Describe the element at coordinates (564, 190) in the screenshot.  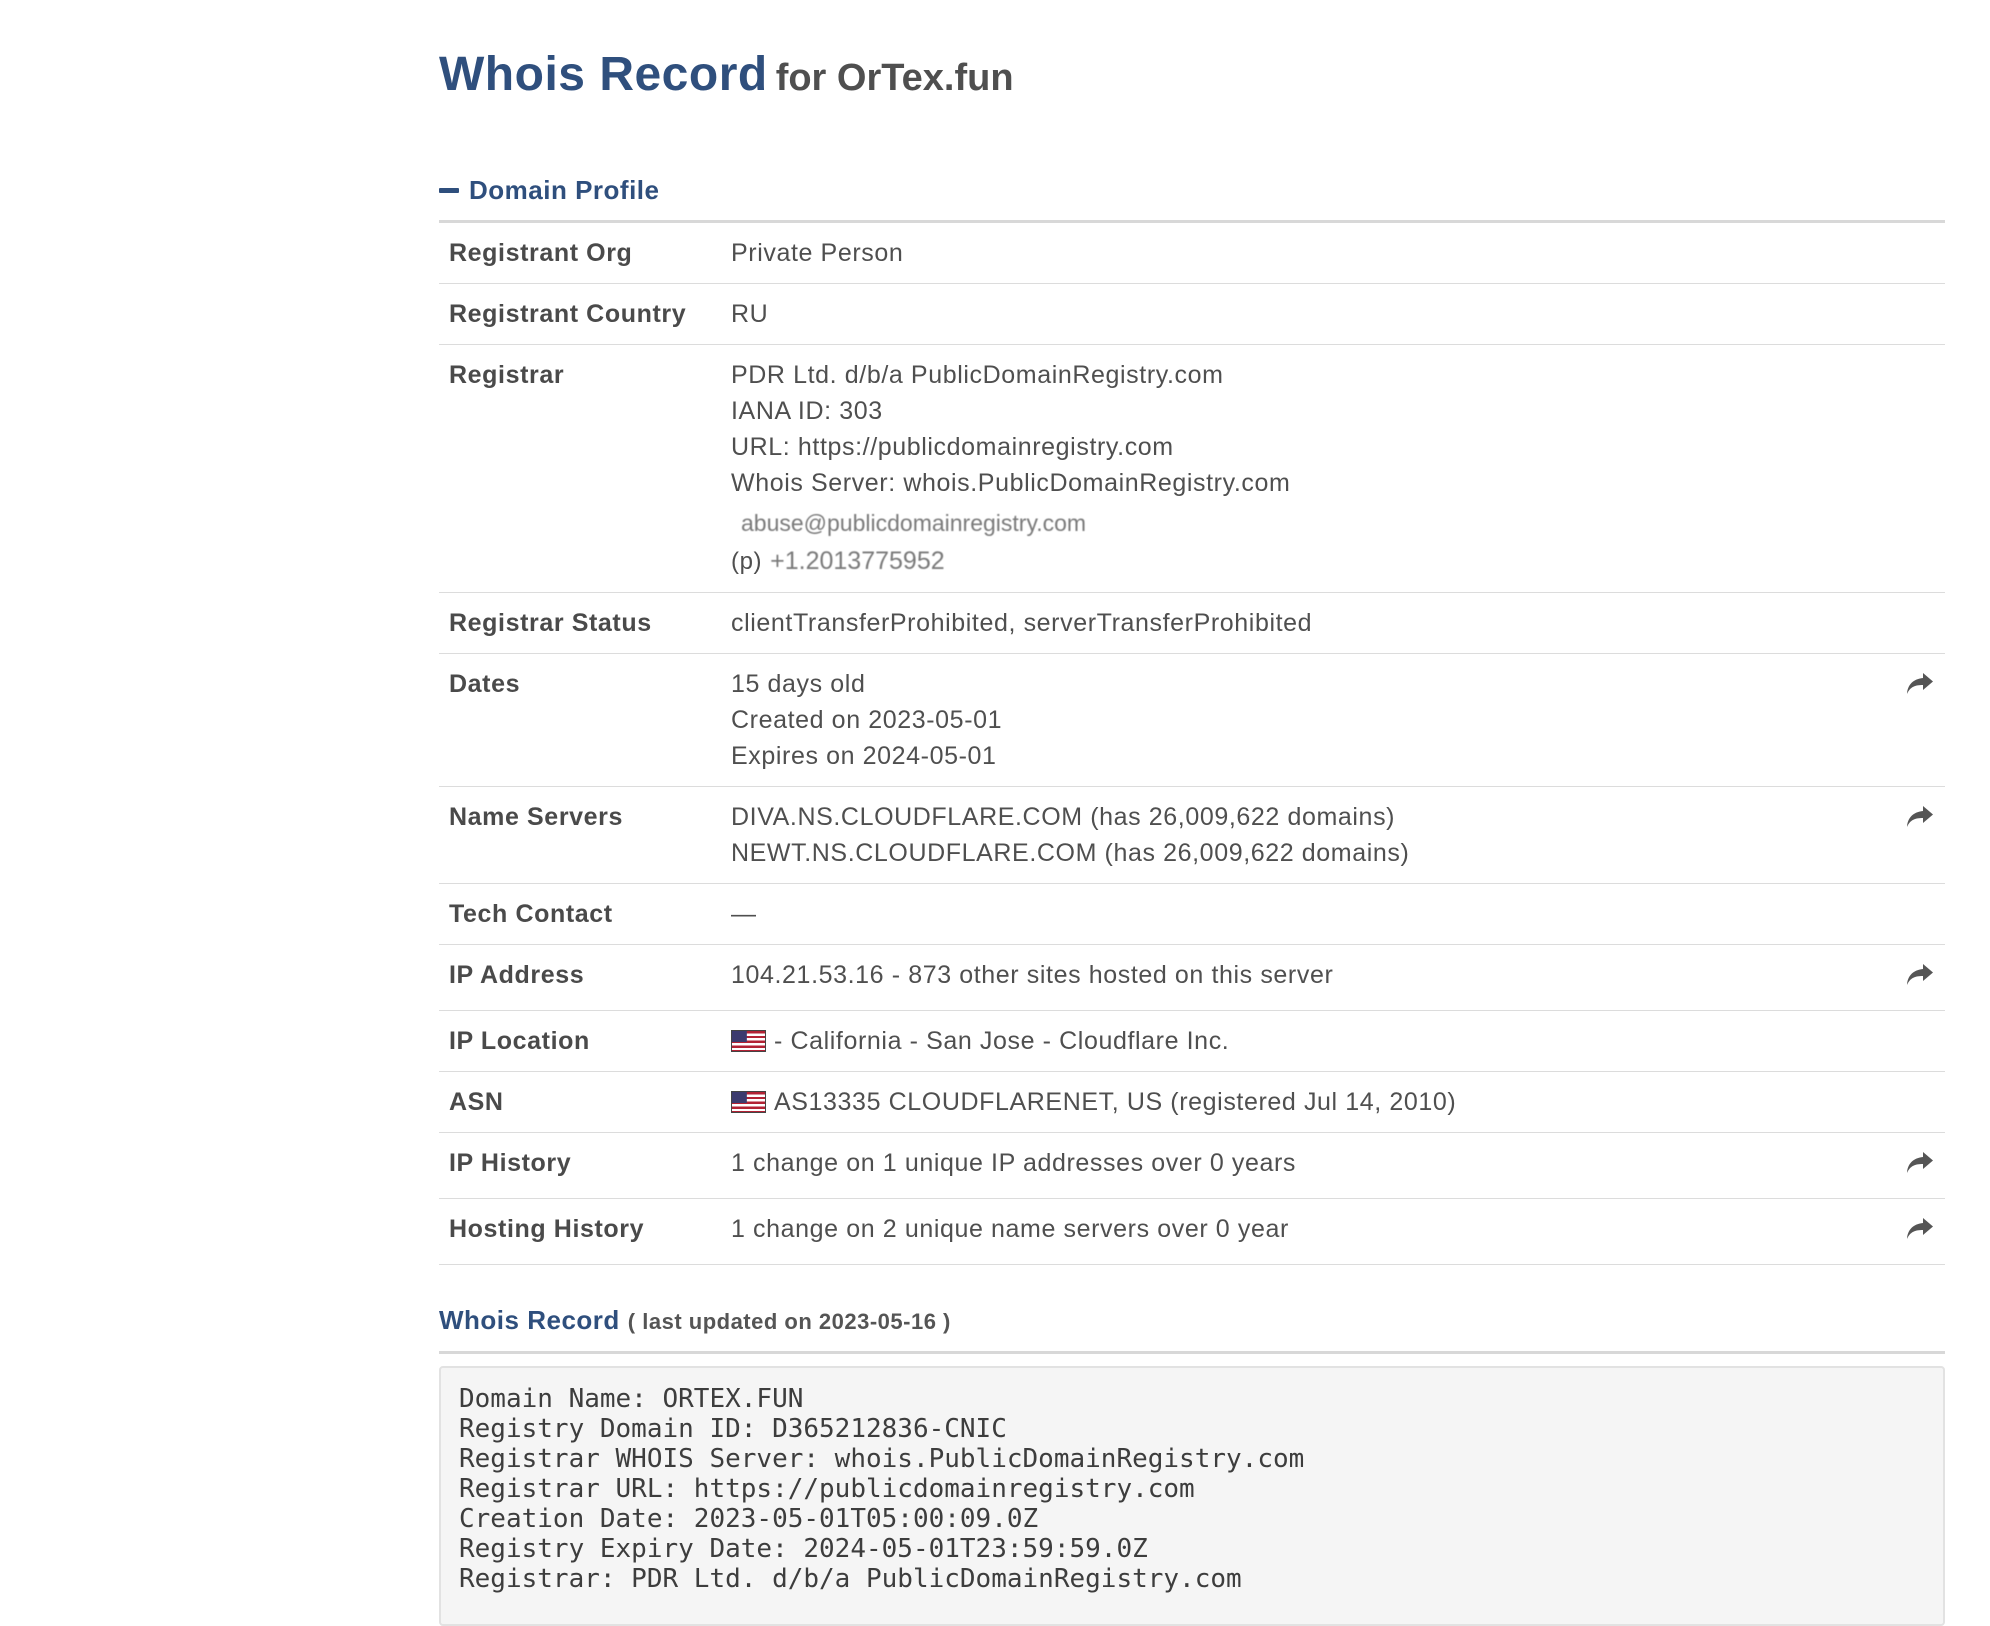
I see `domain-profile-title: Domain Profile` at that location.